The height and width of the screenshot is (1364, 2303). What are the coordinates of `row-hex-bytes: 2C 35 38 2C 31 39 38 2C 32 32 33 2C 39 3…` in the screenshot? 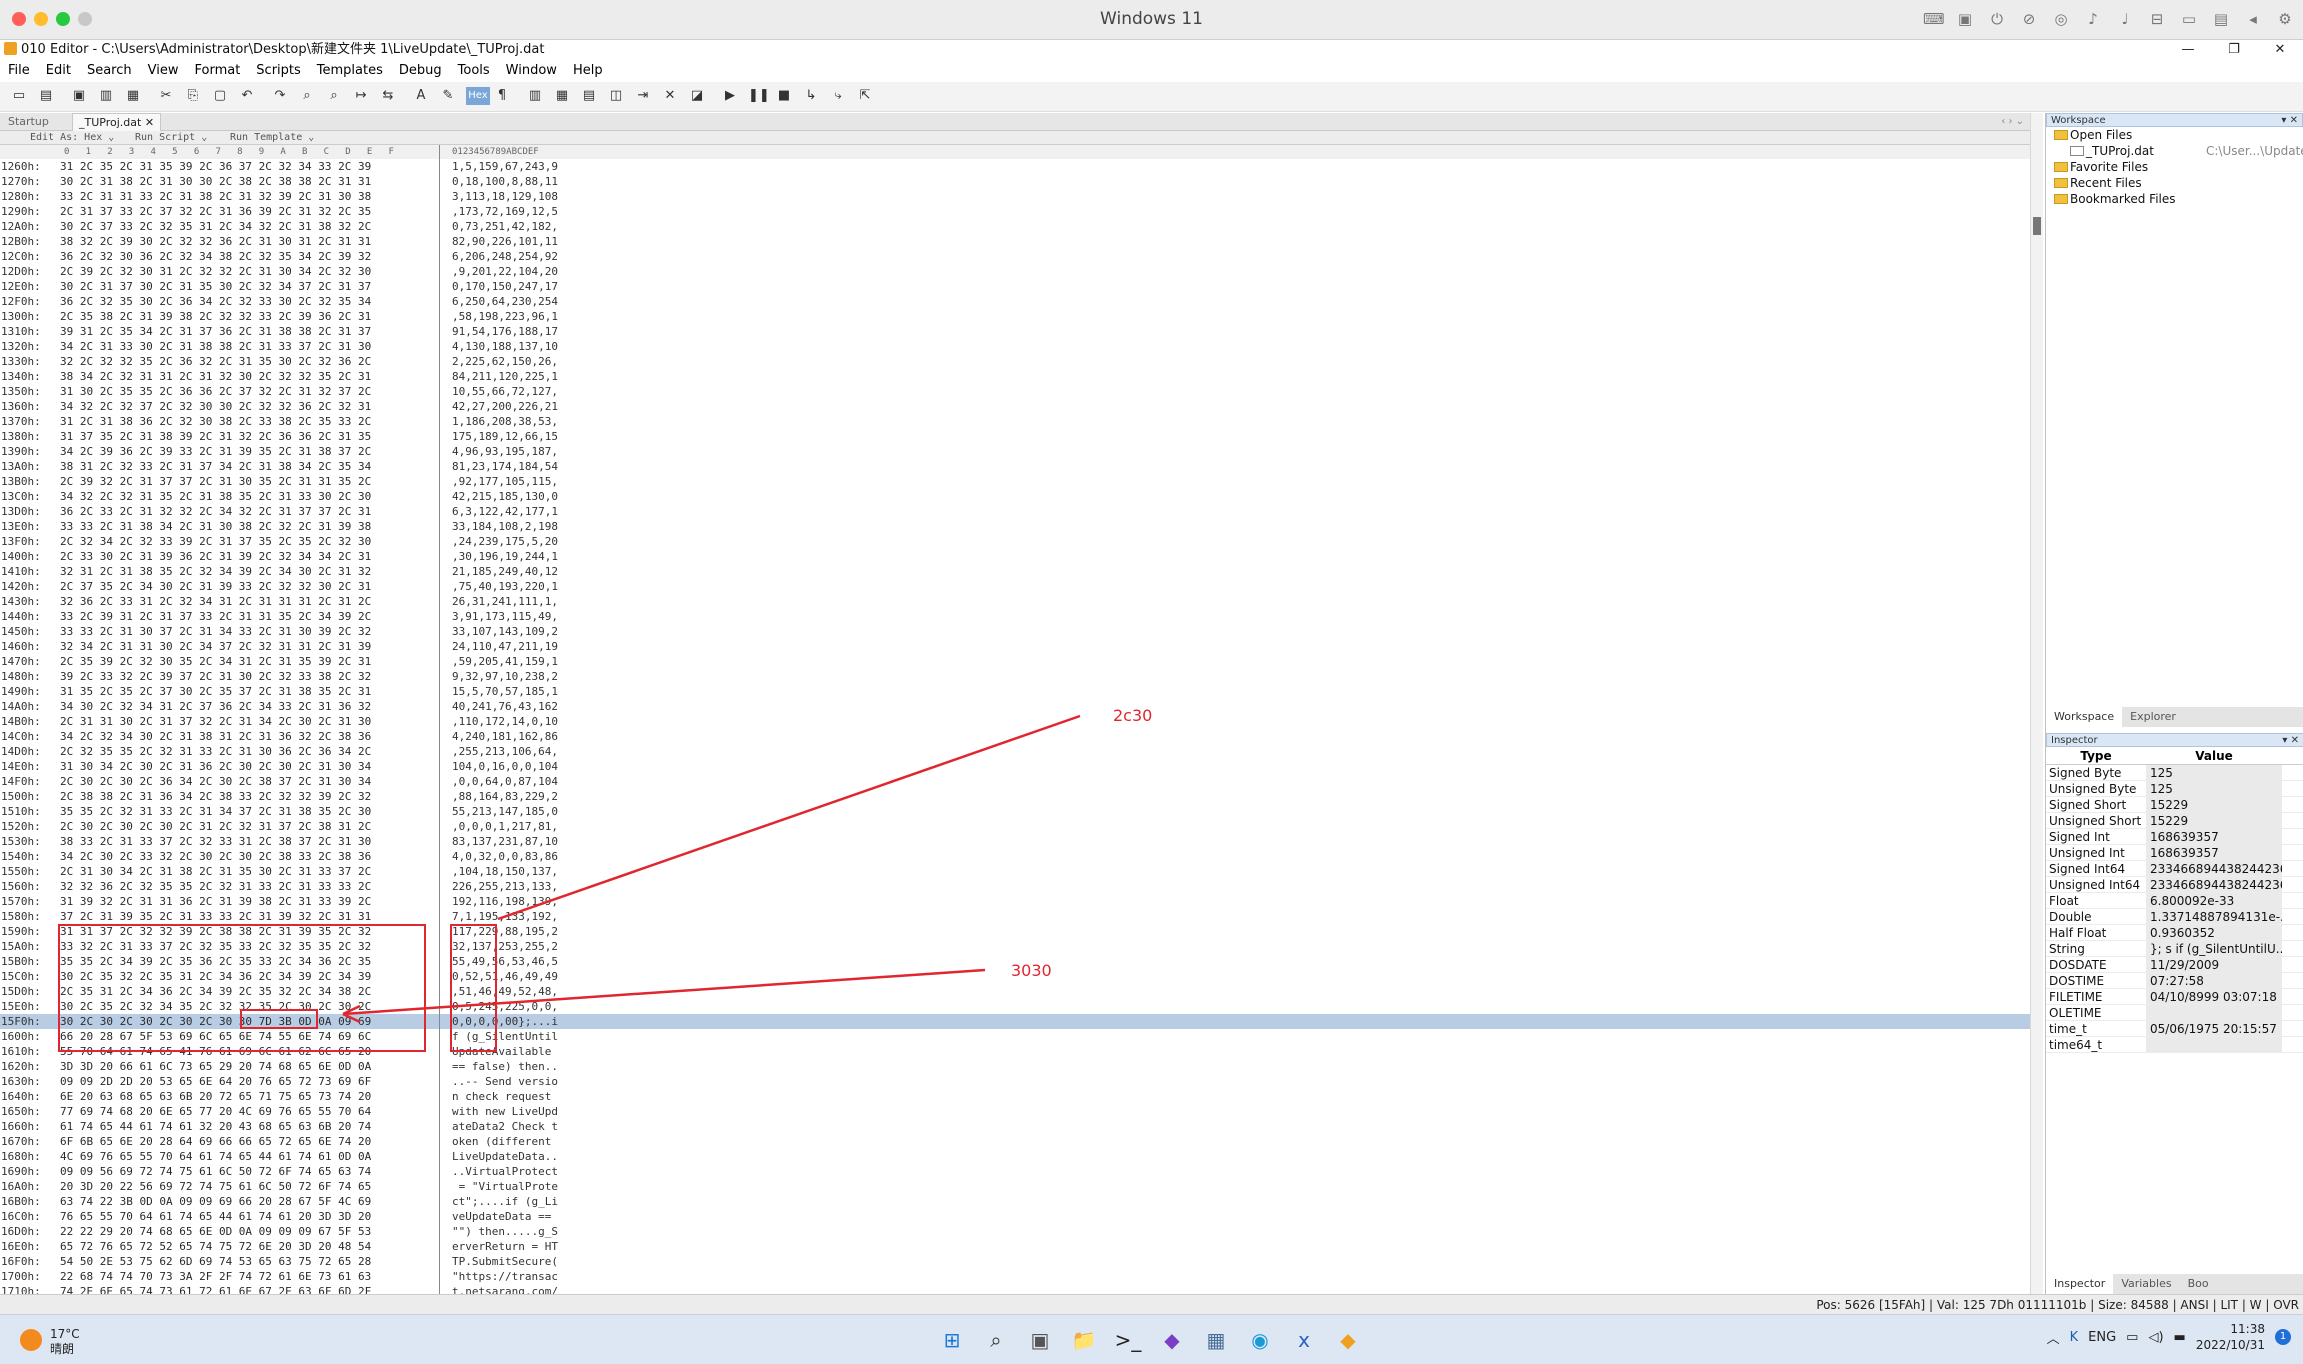 It's located at (215, 316).